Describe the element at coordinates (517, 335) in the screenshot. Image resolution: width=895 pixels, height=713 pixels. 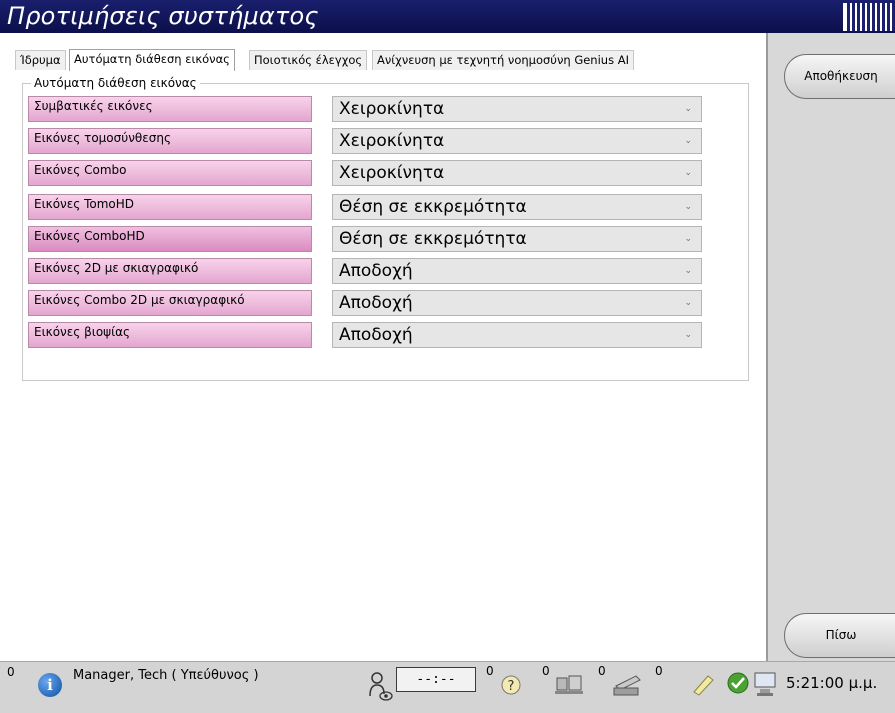
I see `select-biopsy: Αποδοχή ⌄` at that location.